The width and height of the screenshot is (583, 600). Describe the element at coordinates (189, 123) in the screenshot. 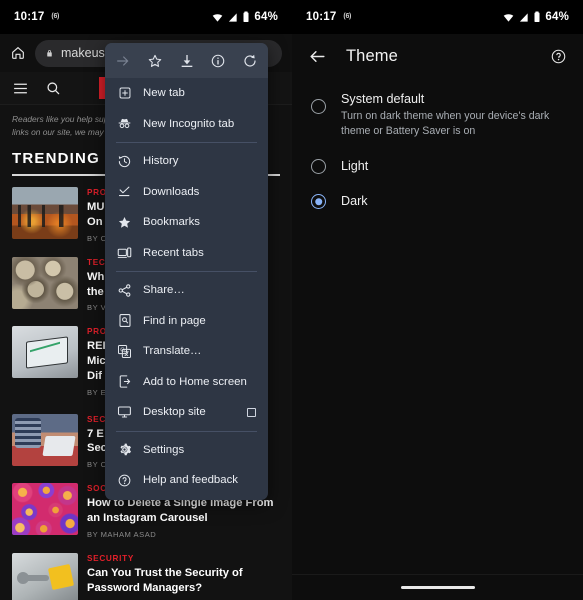

I see `menu-item-label: New Incognito tab` at that location.